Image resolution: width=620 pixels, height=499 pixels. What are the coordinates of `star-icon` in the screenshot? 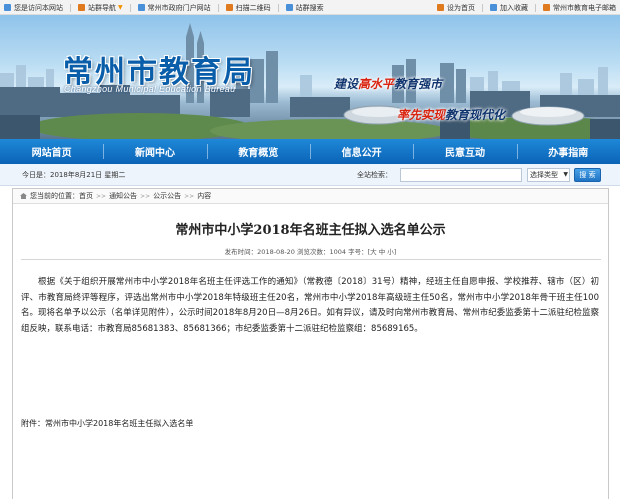 It's located at (493, 7).